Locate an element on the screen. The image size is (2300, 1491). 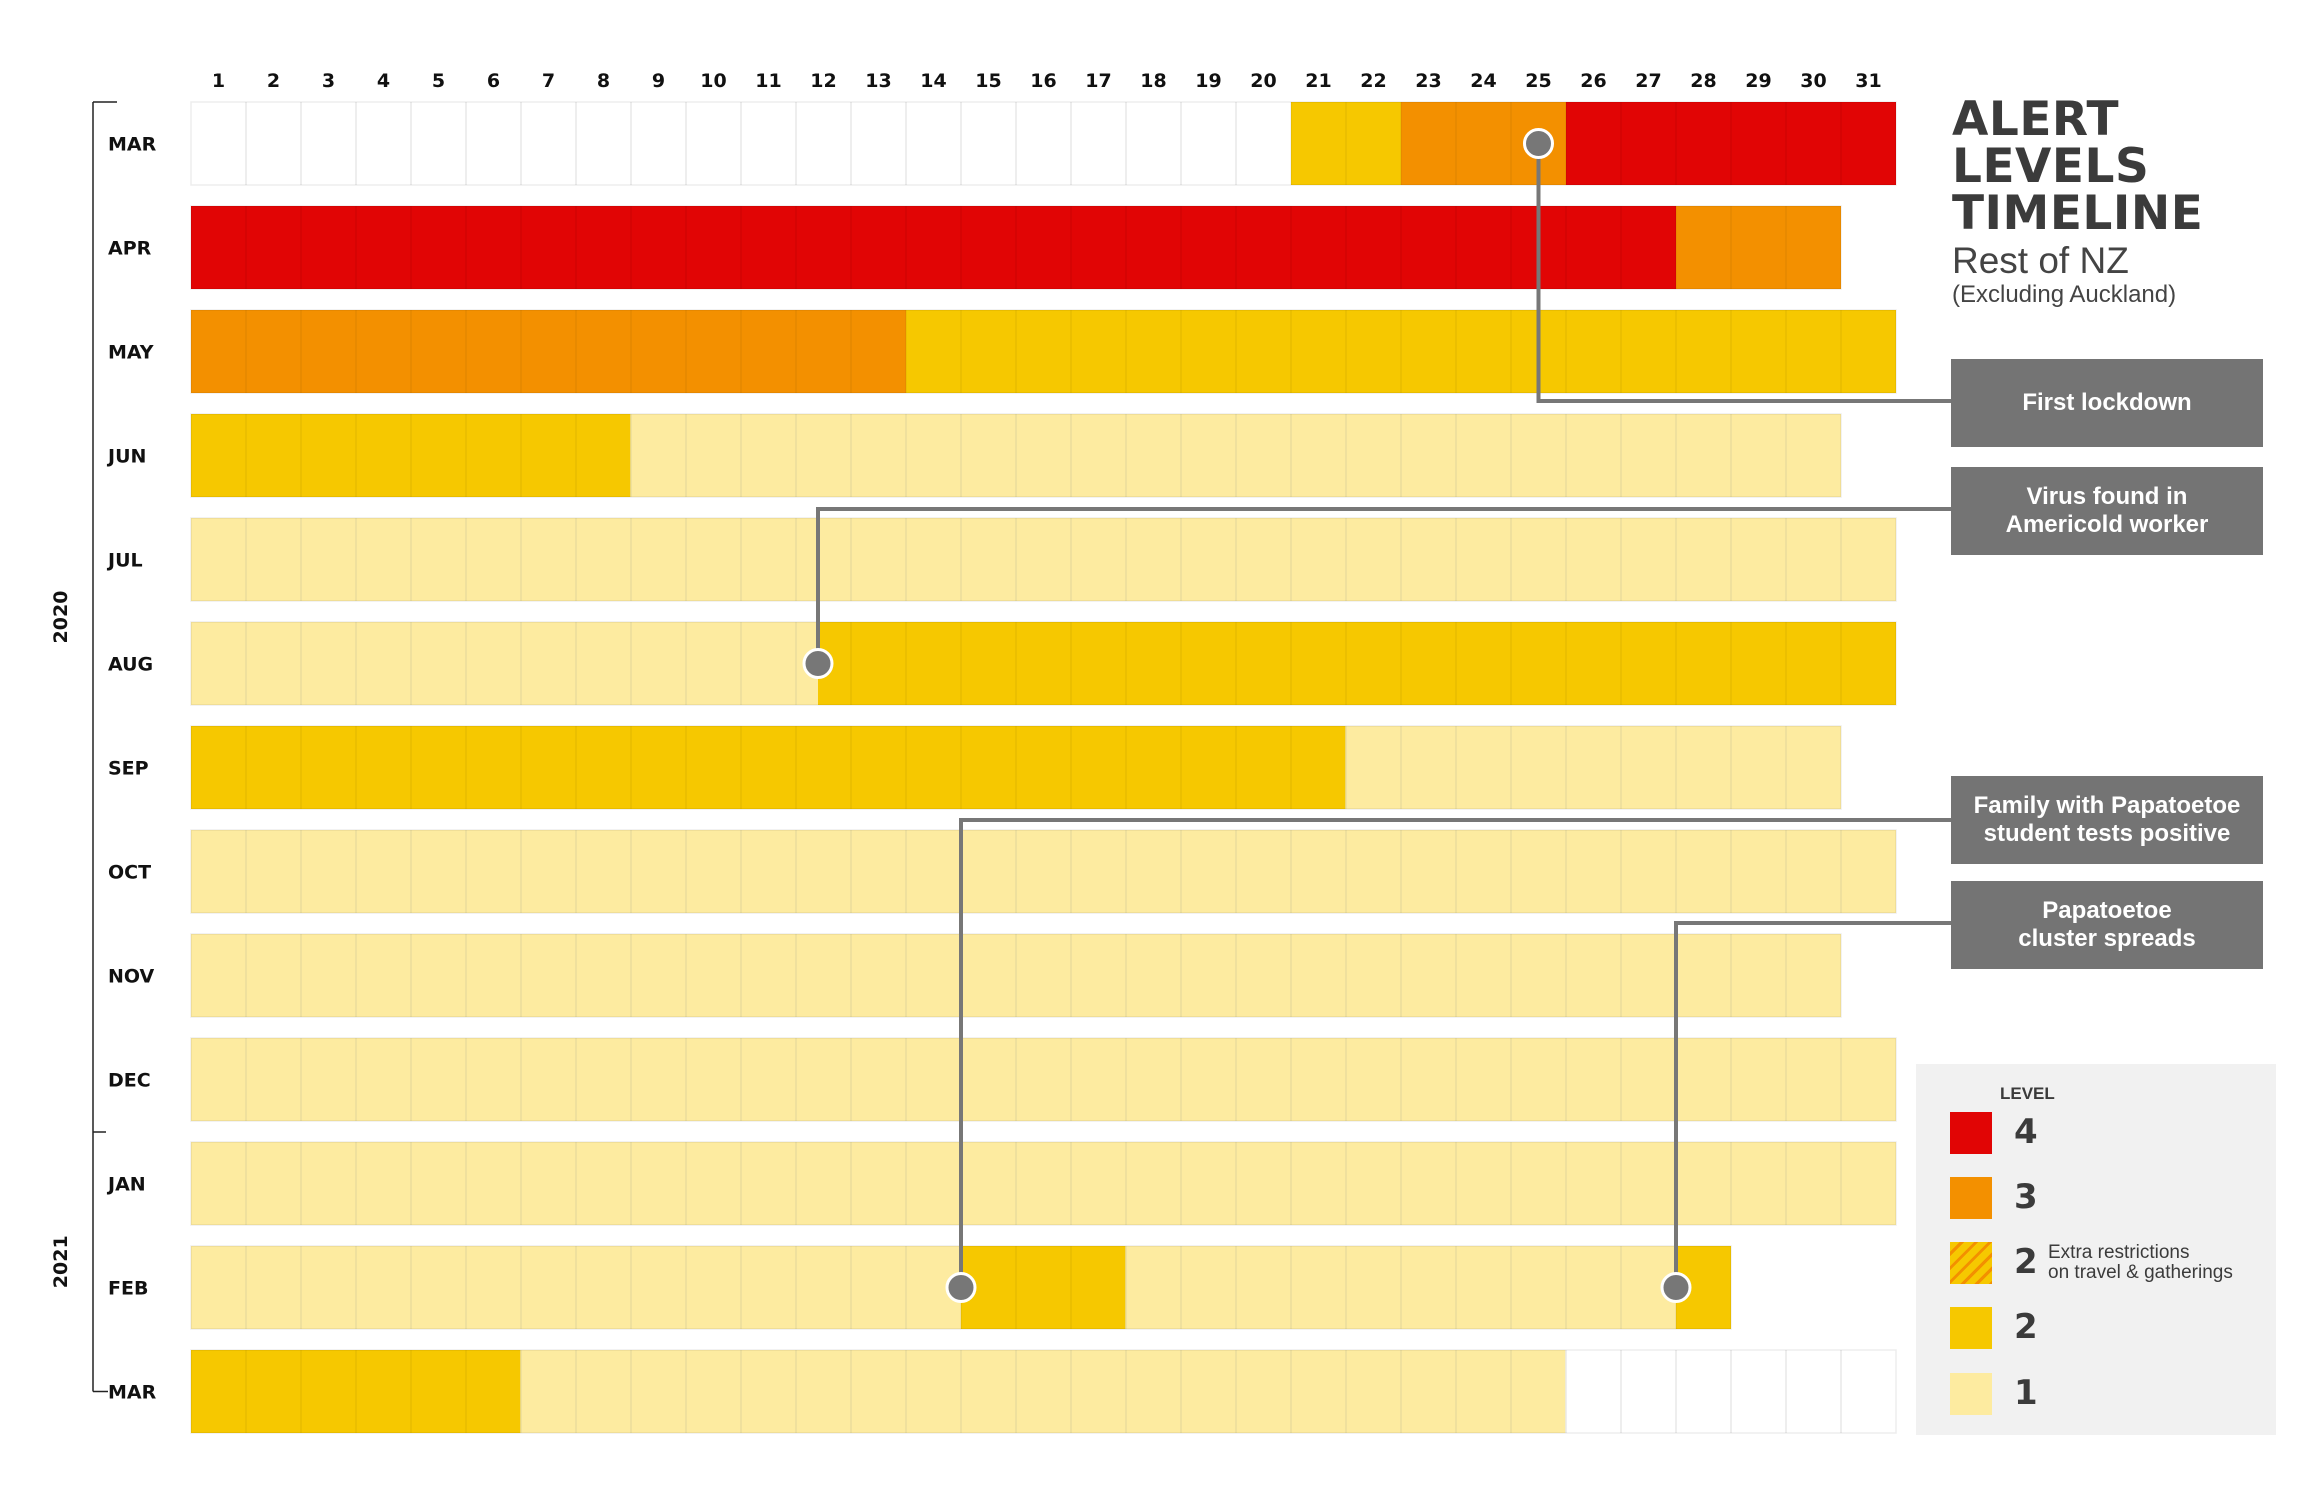
month-label: MAY is located at coordinates (131, 353).